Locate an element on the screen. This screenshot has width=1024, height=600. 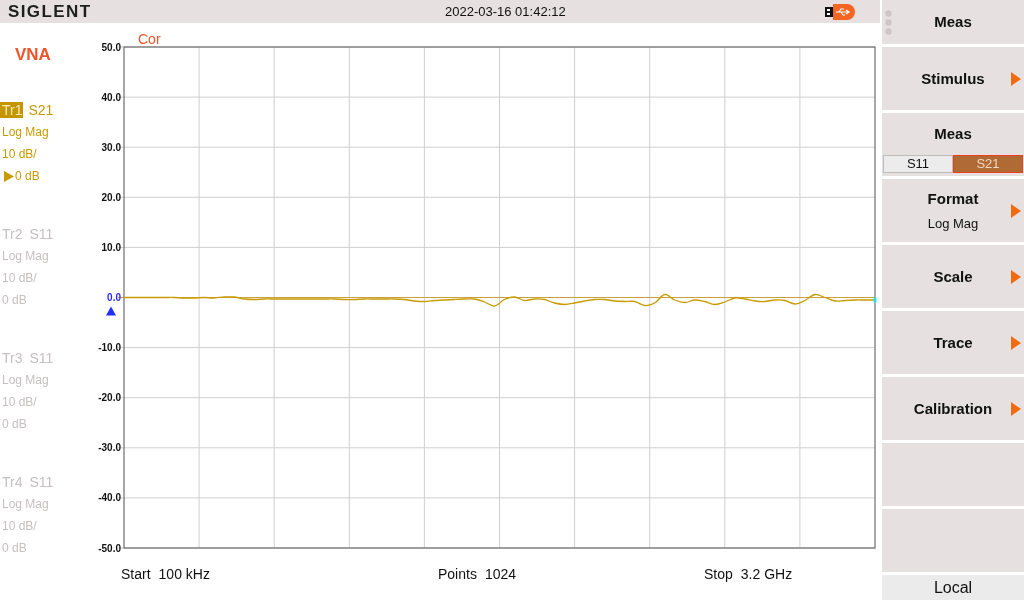
y-tick-label: 0.0 is located at coordinates (114, 297).